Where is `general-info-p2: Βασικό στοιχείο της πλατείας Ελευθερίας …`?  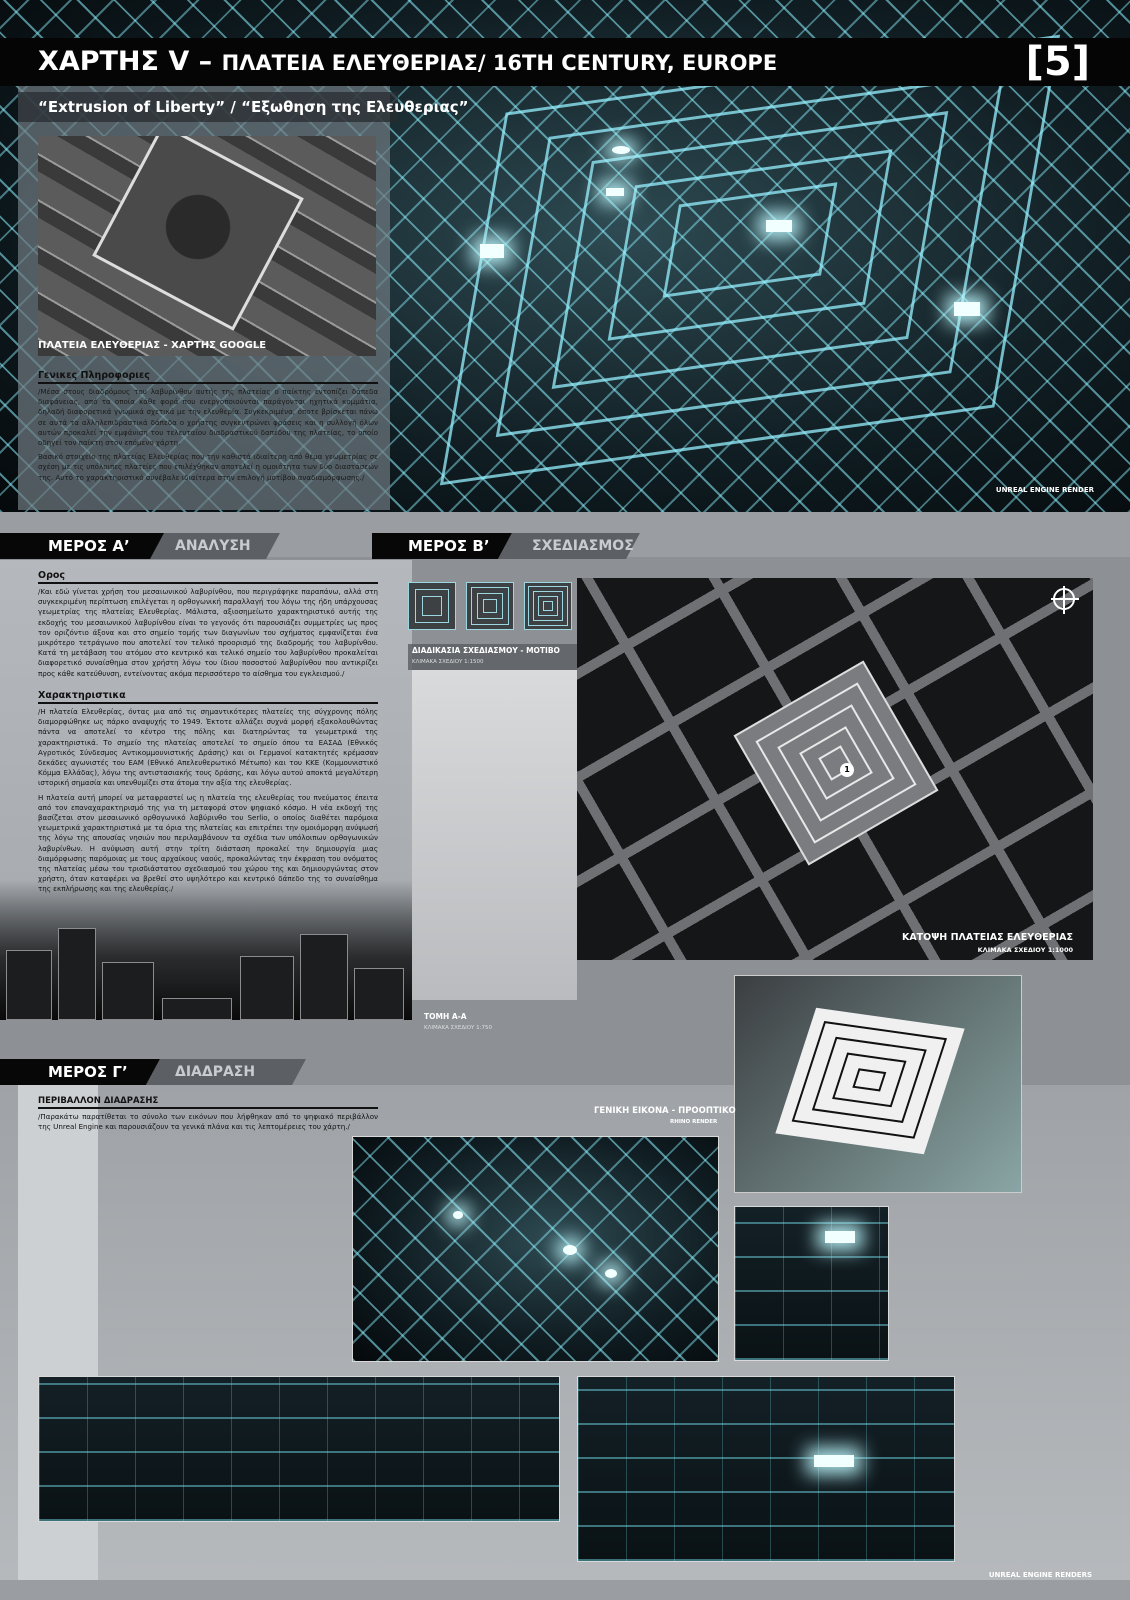 general-info-p2: Βασικό στοιχείο της πλατείας Ελευθερίας … is located at coordinates (208, 467).